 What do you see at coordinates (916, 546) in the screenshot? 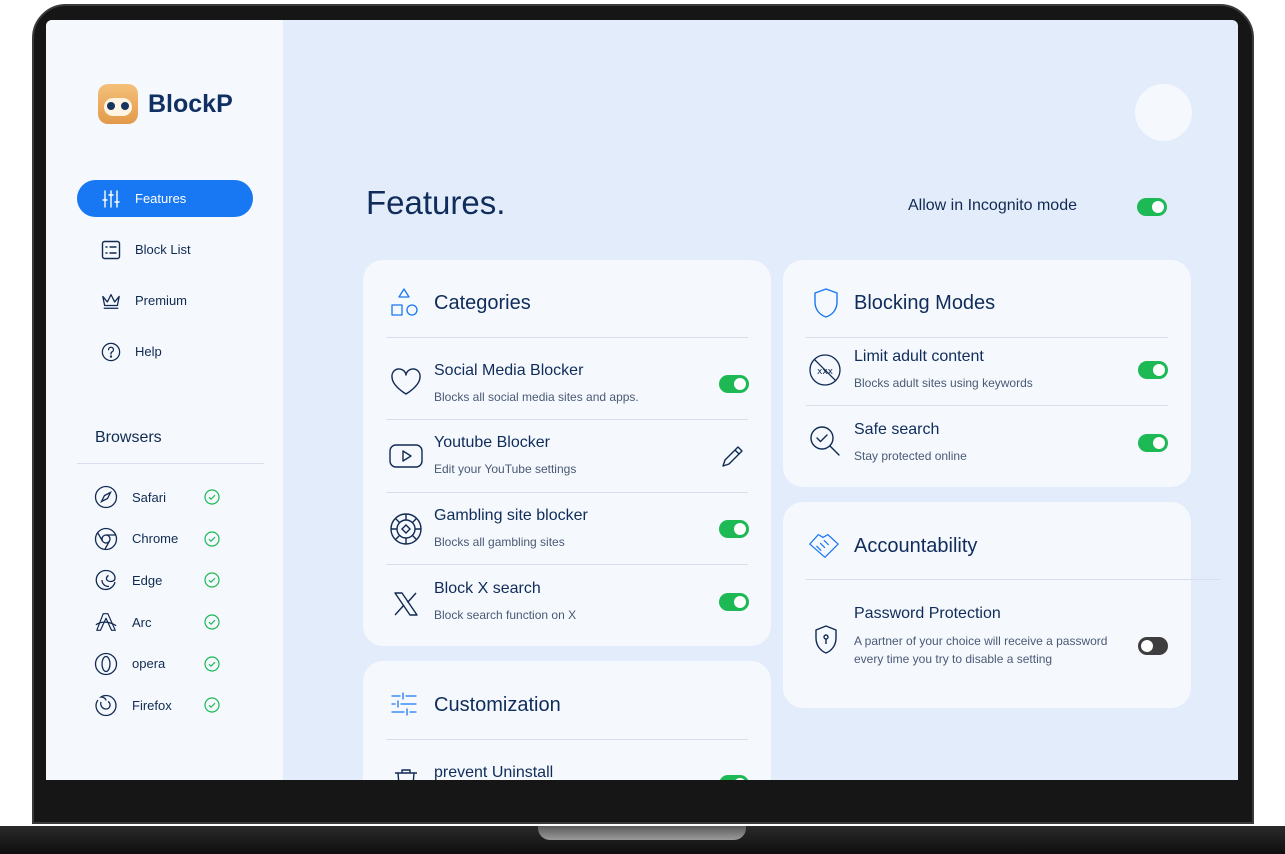
I see `card-title: Accountability` at bounding box center [916, 546].